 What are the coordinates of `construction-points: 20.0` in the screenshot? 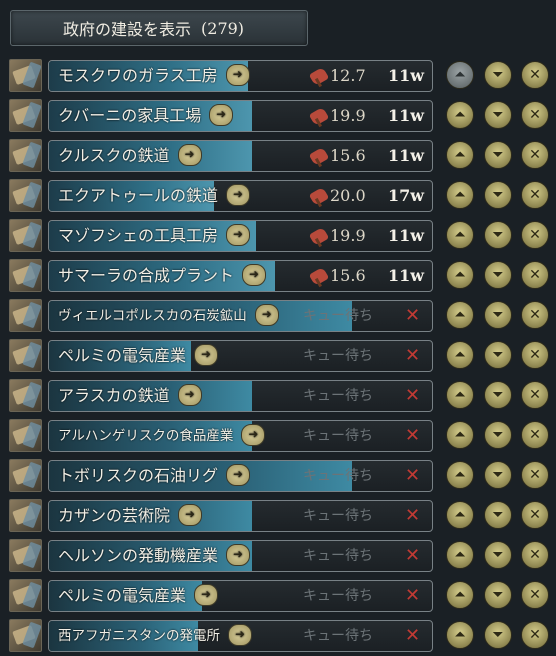 It's located at (348, 195).